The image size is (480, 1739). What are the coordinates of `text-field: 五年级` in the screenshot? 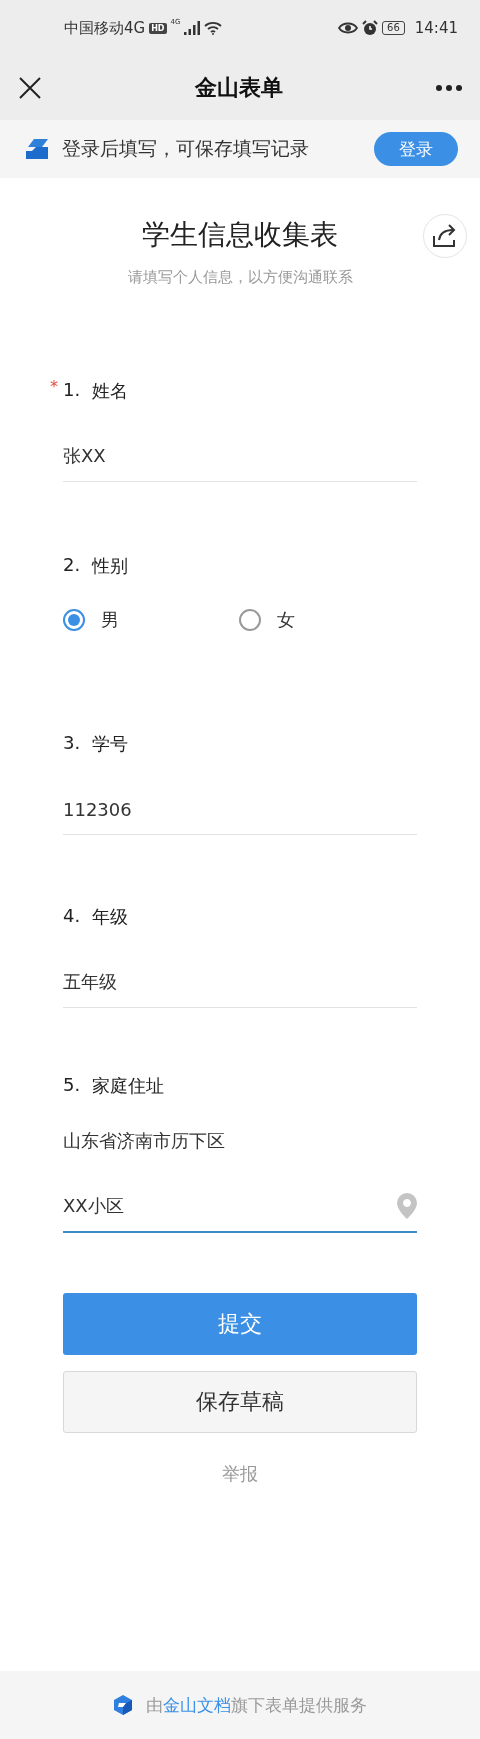 It's located at (240, 982).